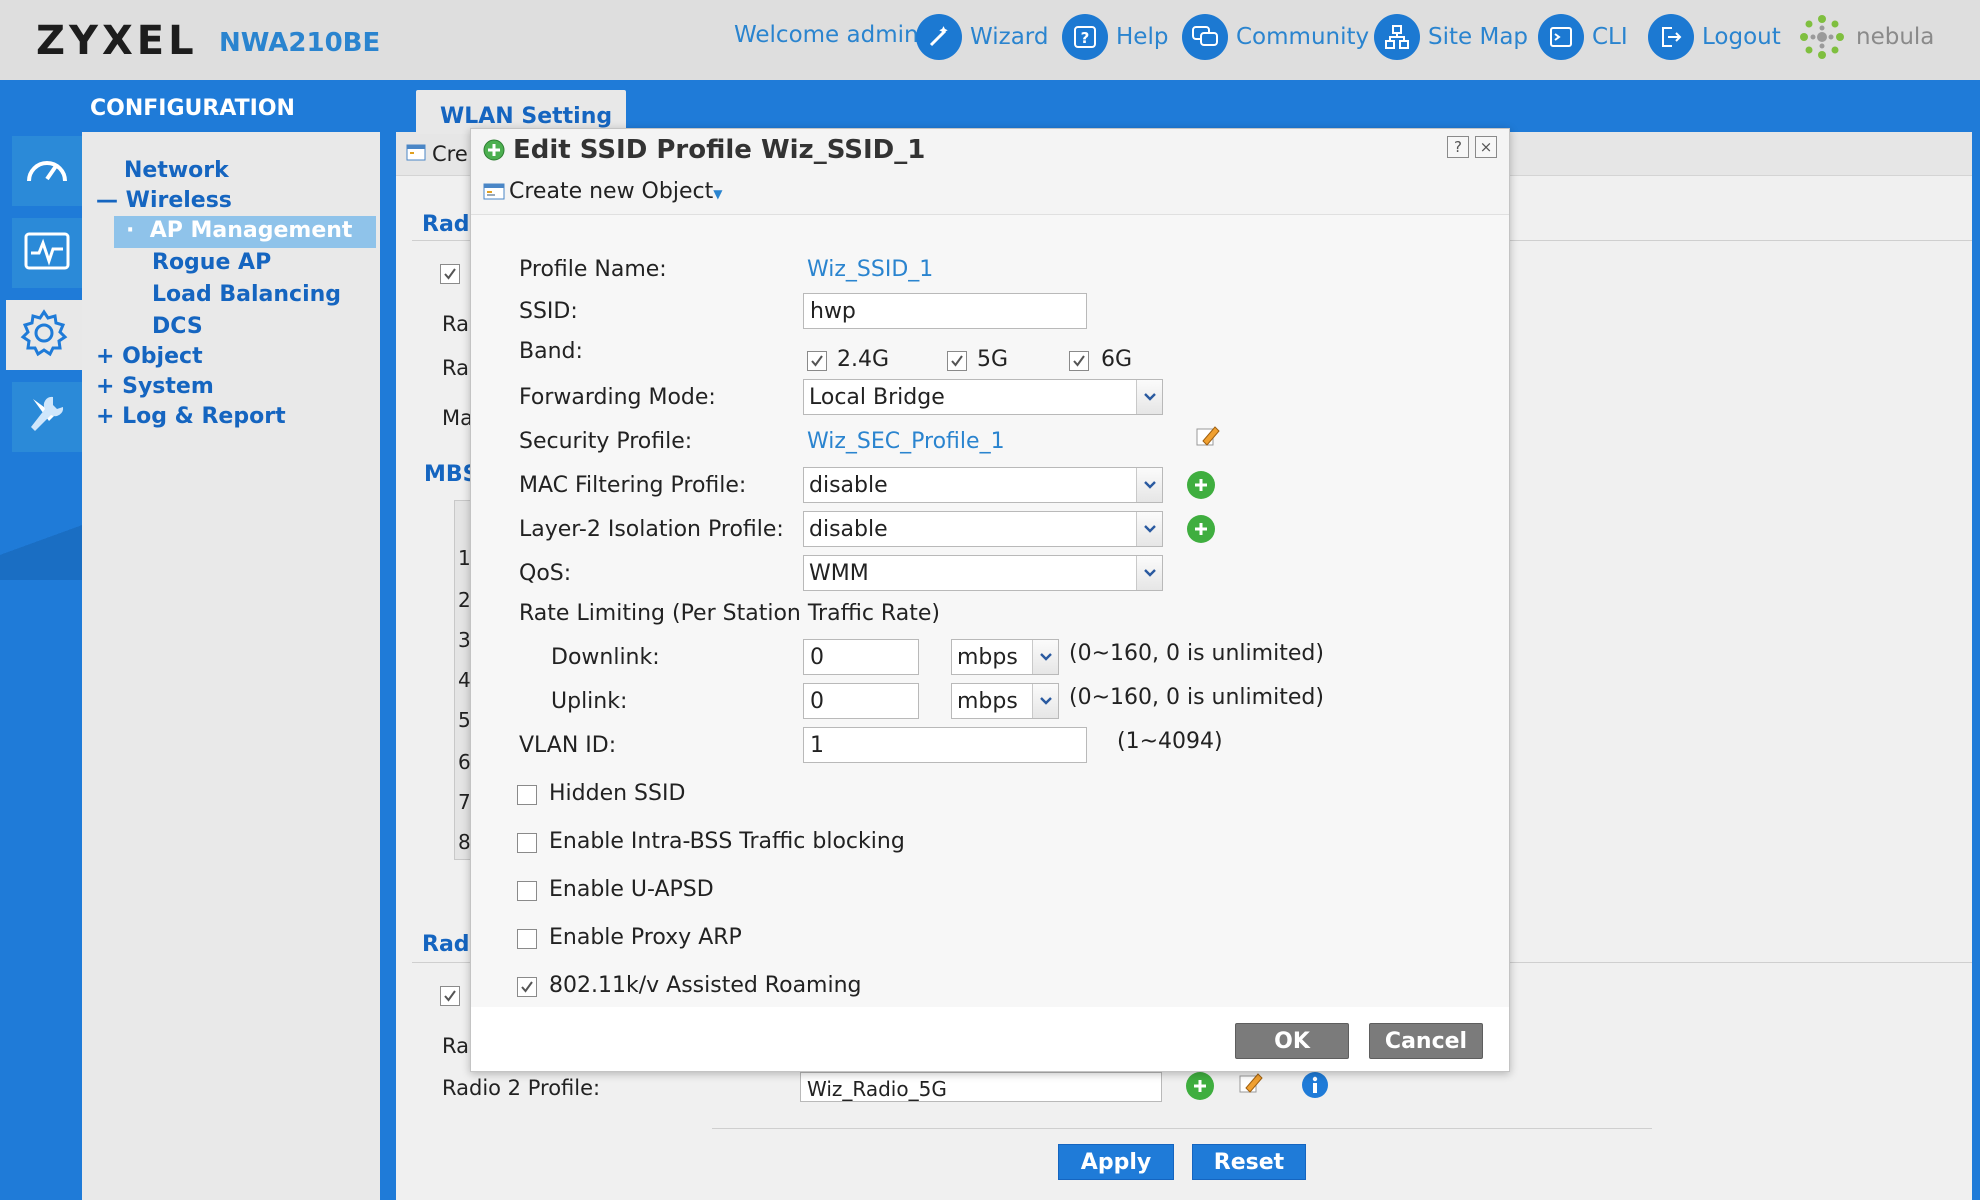  What do you see at coordinates (1200, 1086) in the screenshot?
I see `add-radio-profile-button` at bounding box center [1200, 1086].